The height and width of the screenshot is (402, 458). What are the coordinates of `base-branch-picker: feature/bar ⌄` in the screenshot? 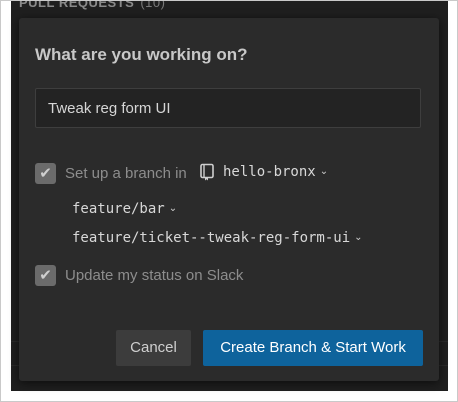 It's located at (124, 209).